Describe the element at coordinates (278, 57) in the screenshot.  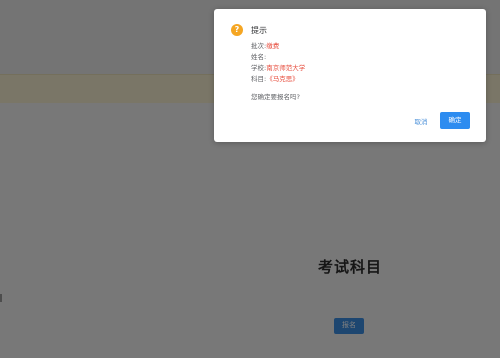
I see `field-name: 姓名:` at that location.